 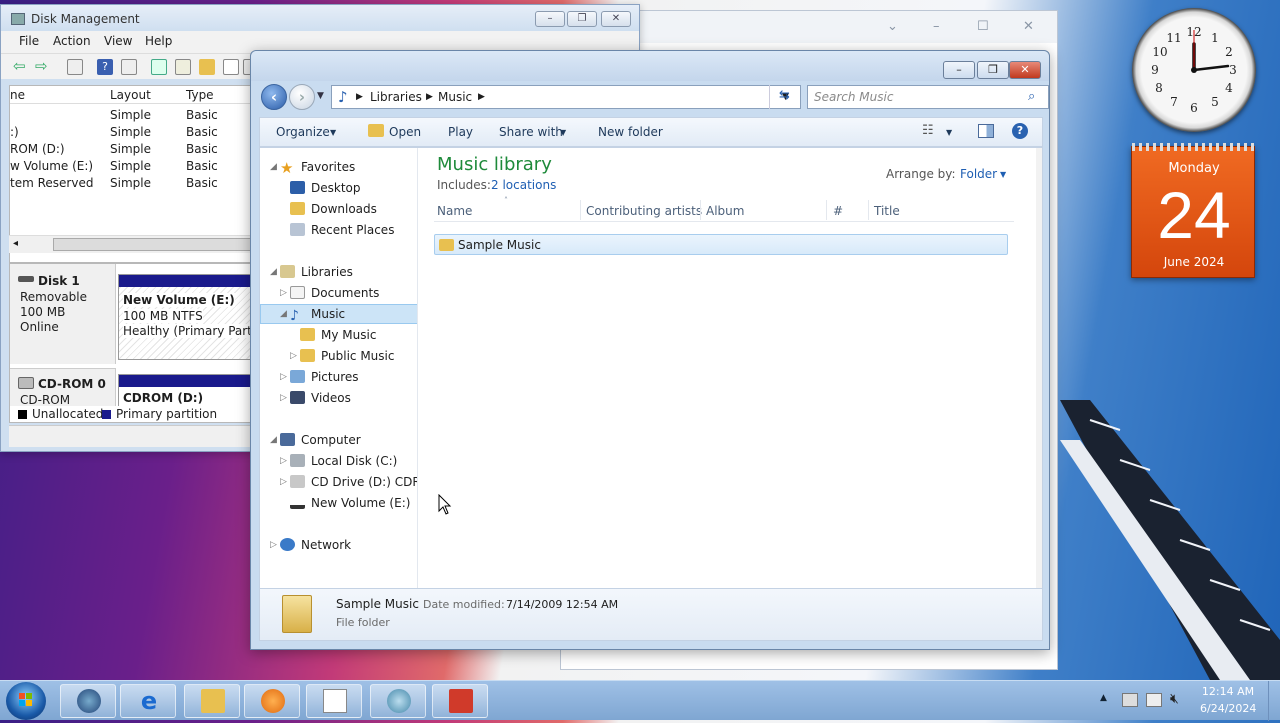 I want to click on refresh-icon: ⇆, so click(x=784, y=97).